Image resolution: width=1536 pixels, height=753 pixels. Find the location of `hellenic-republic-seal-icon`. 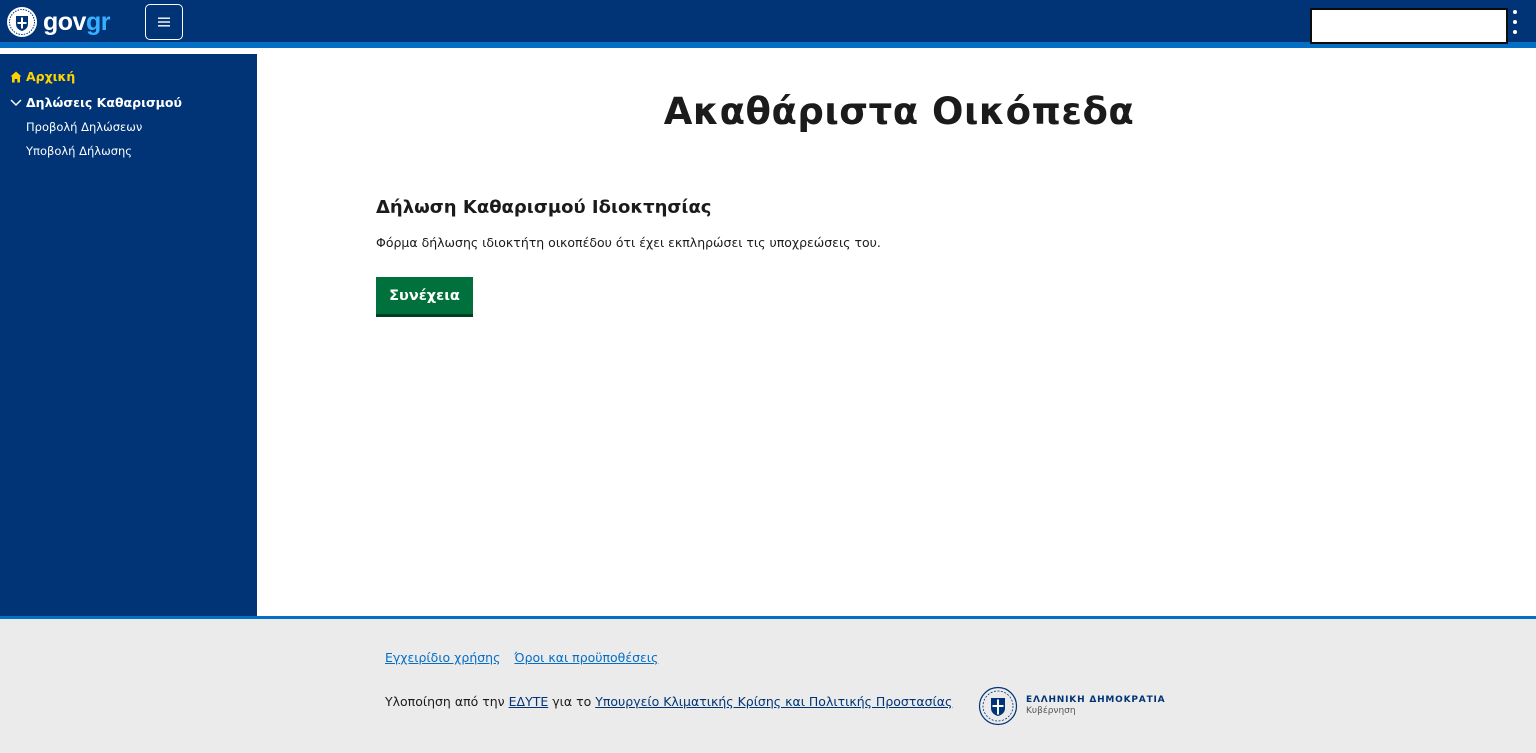

hellenic-republic-seal-icon is located at coordinates (998, 706).